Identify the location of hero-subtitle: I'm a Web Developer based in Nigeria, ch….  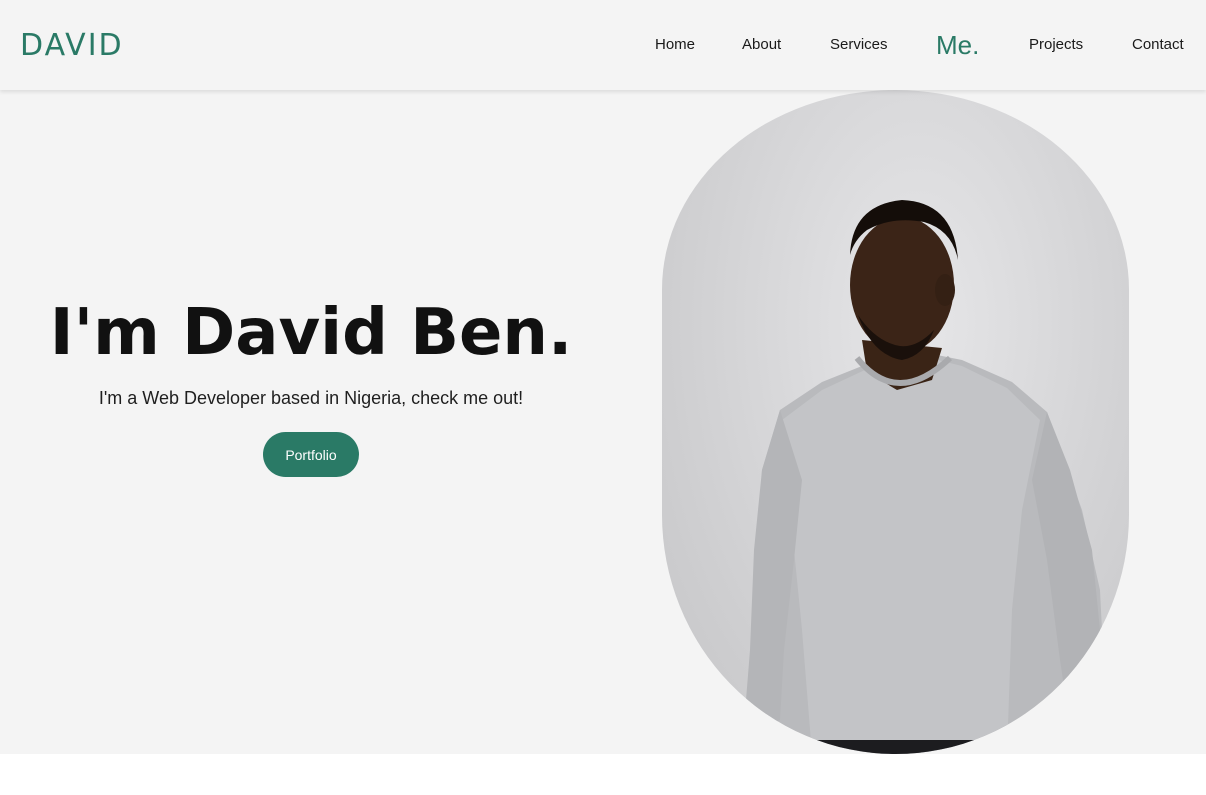
(311, 398).